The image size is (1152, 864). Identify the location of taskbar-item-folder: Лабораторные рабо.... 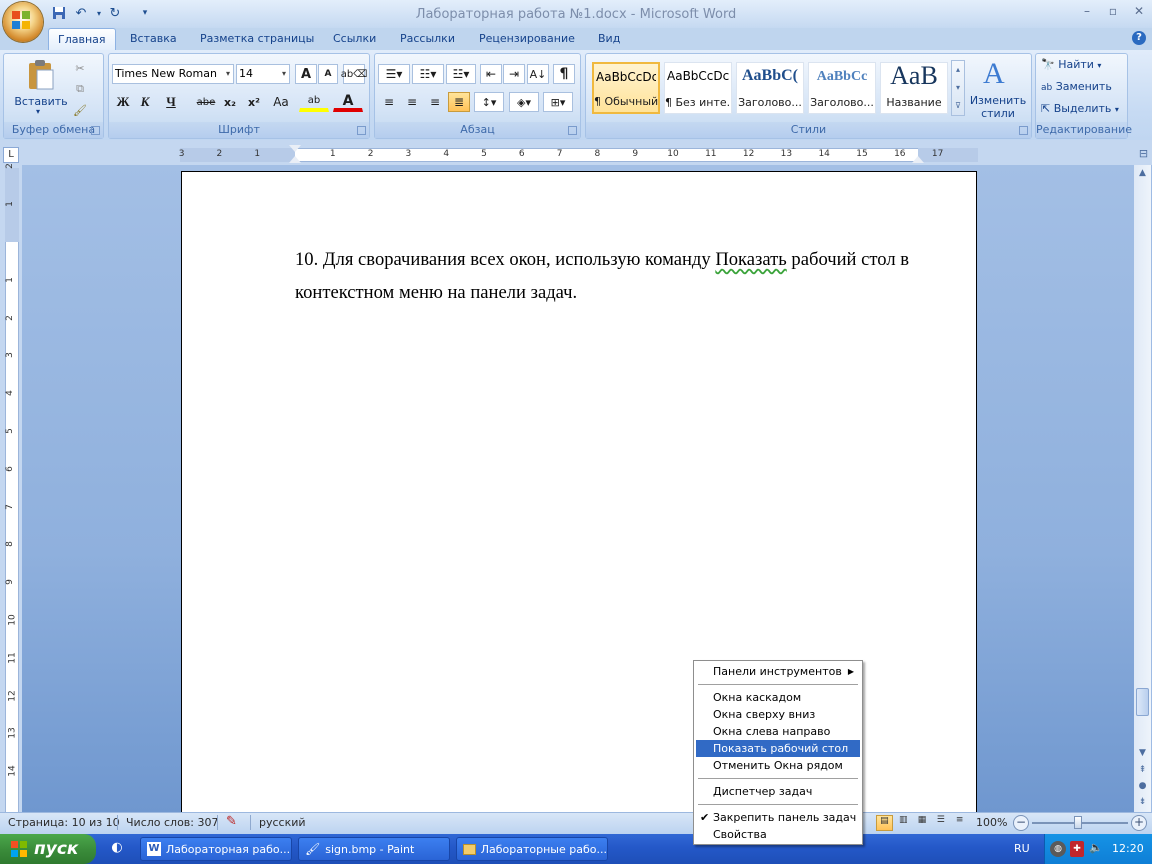
(532, 849).